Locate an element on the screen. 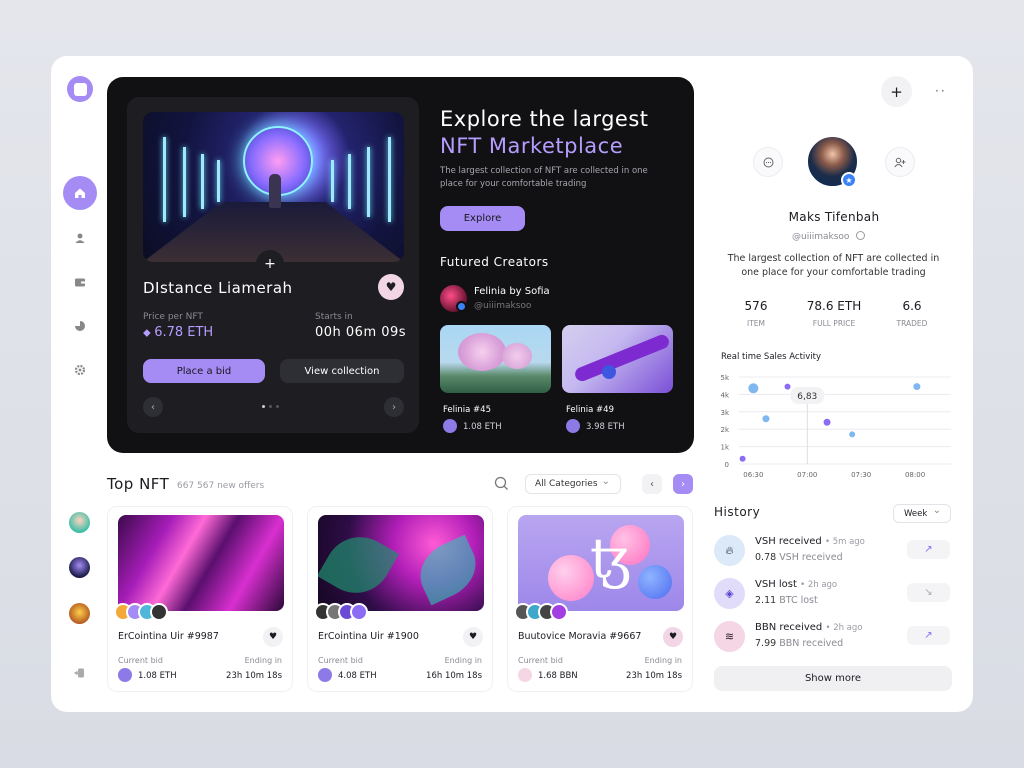  verified-badge-icon is located at coordinates (461, 306).